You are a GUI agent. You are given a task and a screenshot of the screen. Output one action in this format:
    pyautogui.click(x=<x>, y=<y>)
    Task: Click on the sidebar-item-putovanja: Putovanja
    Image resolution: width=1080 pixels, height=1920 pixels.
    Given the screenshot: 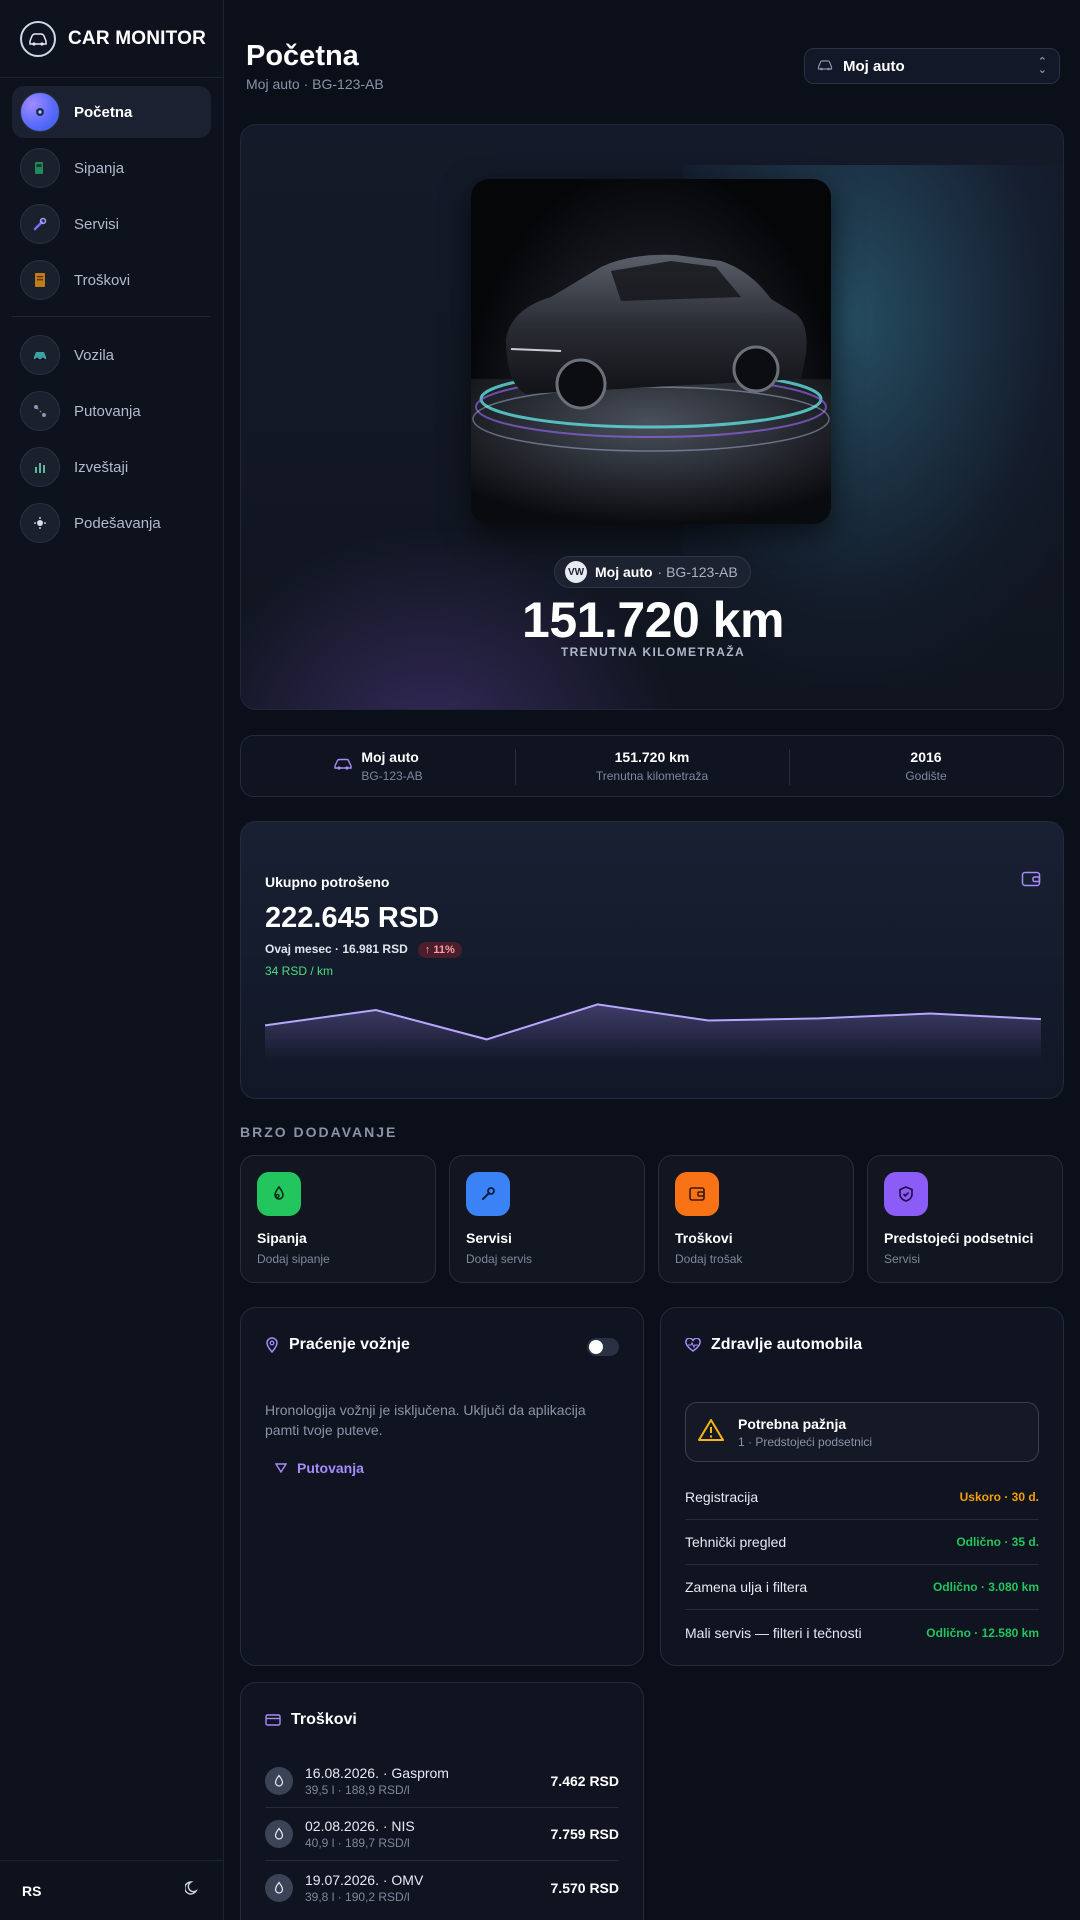 What is the action you would take?
    pyautogui.click(x=111, y=411)
    